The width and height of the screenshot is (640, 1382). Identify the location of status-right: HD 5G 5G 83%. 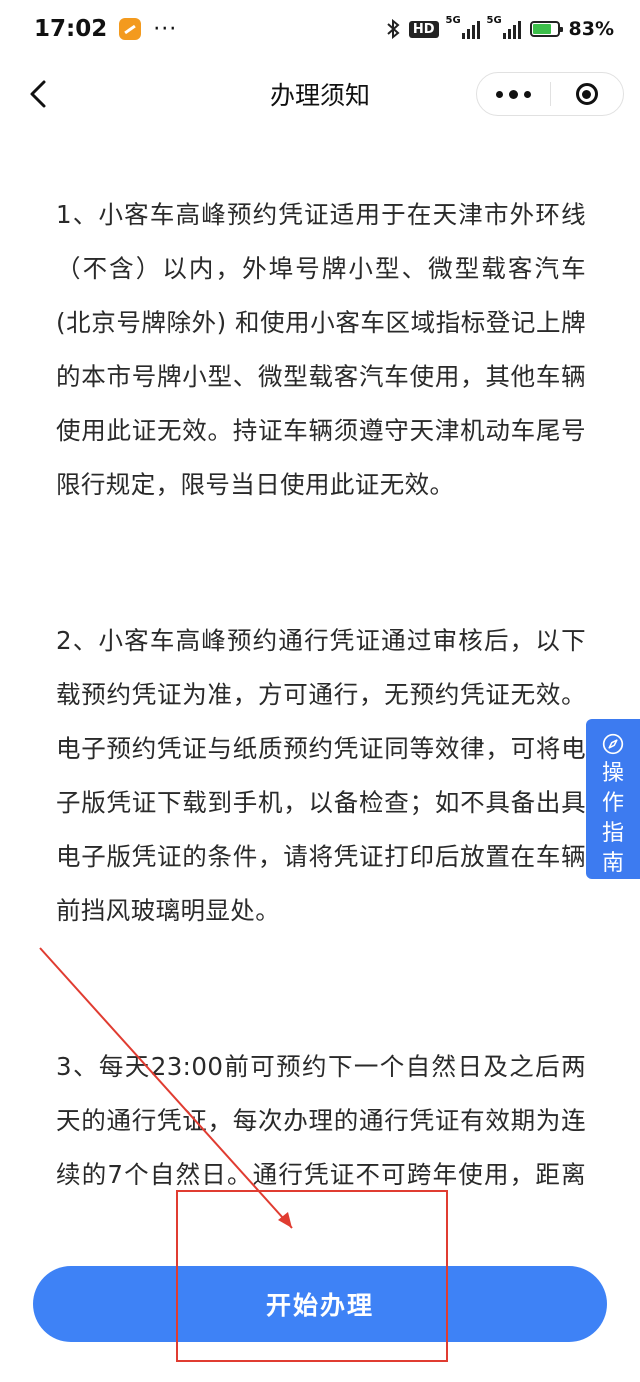
(500, 27).